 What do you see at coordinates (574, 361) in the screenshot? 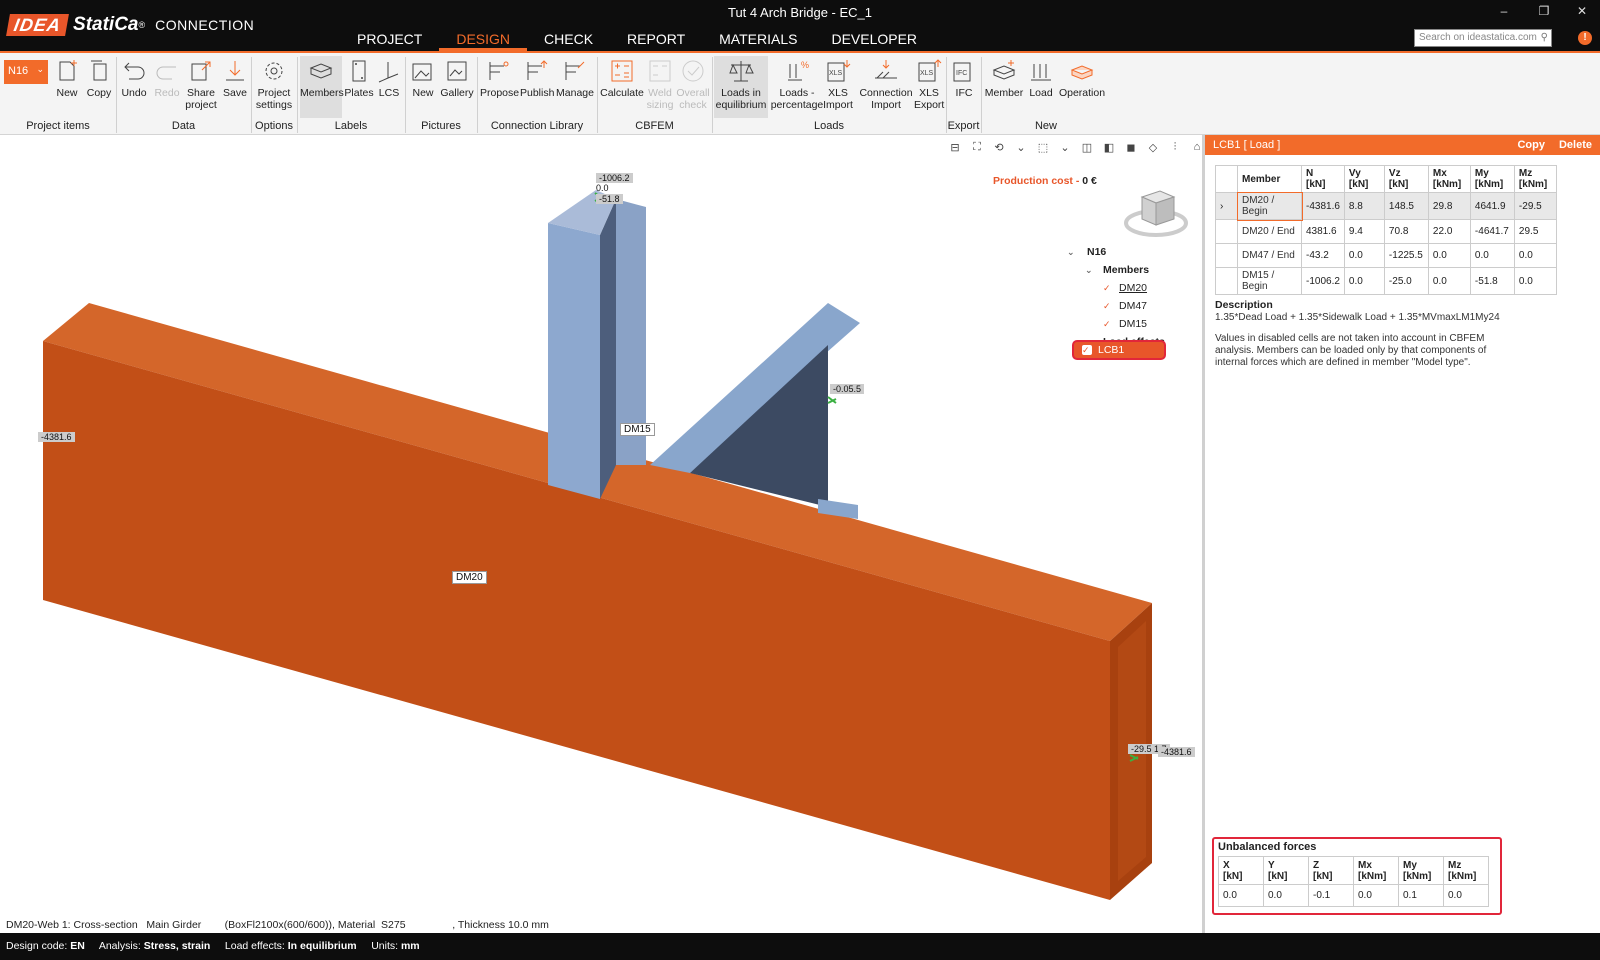
I see `column-dm15-flange-front` at bounding box center [574, 361].